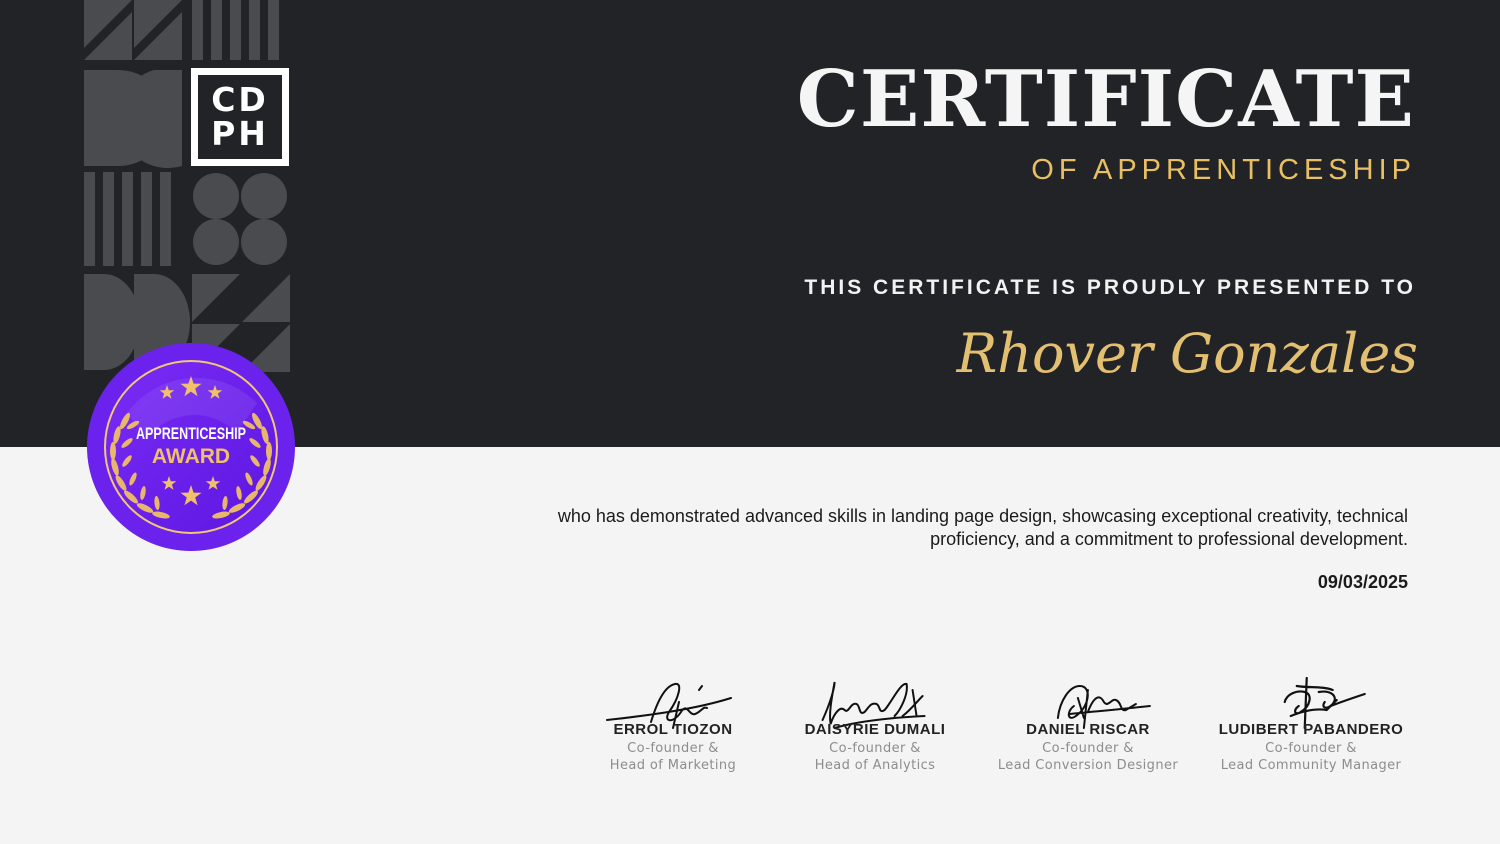 The width and height of the screenshot is (1500, 844). Describe the element at coordinates (1088, 729) in the screenshot. I see `signatory-name: DANIEL RISCAR` at that location.